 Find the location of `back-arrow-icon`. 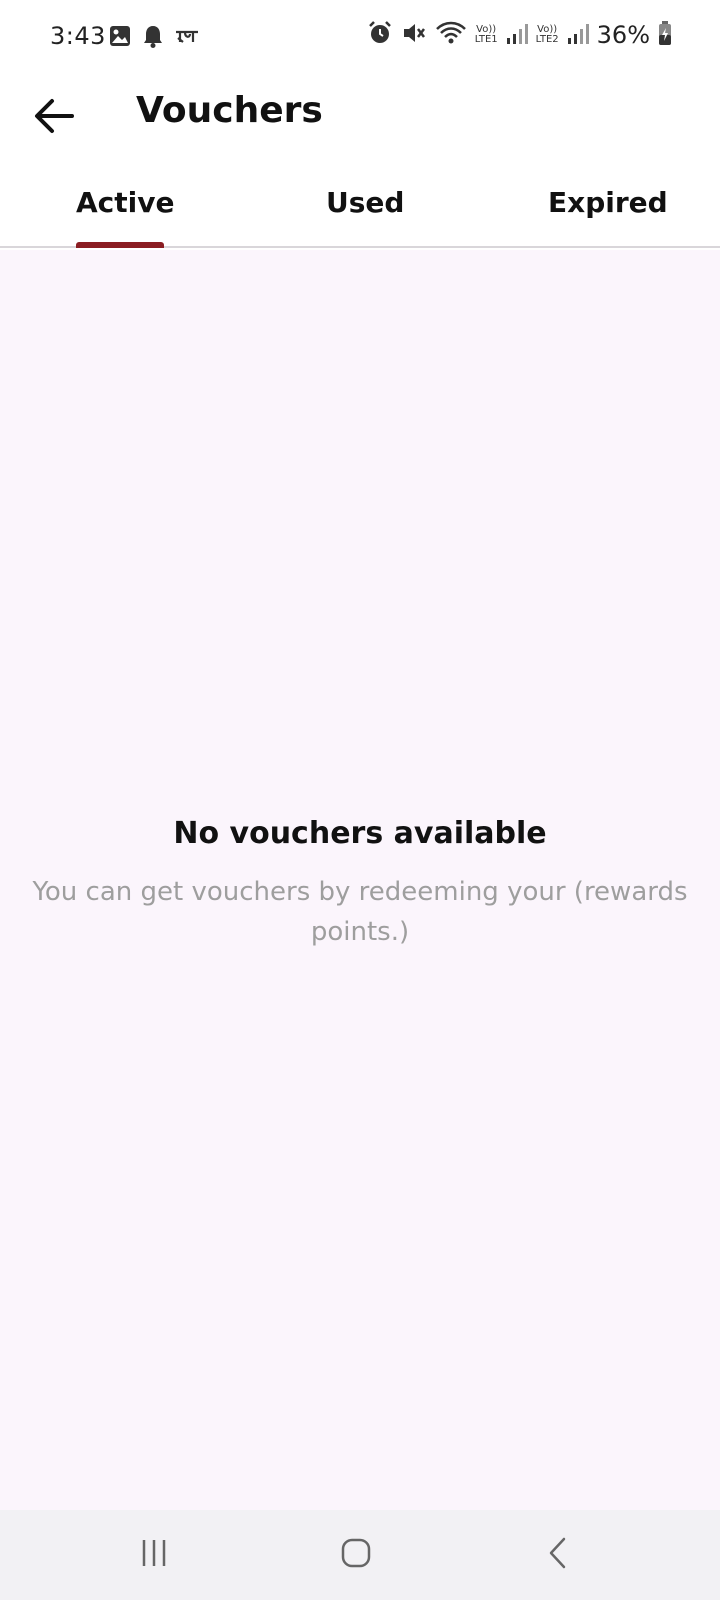

back-arrow-icon is located at coordinates (54, 118).